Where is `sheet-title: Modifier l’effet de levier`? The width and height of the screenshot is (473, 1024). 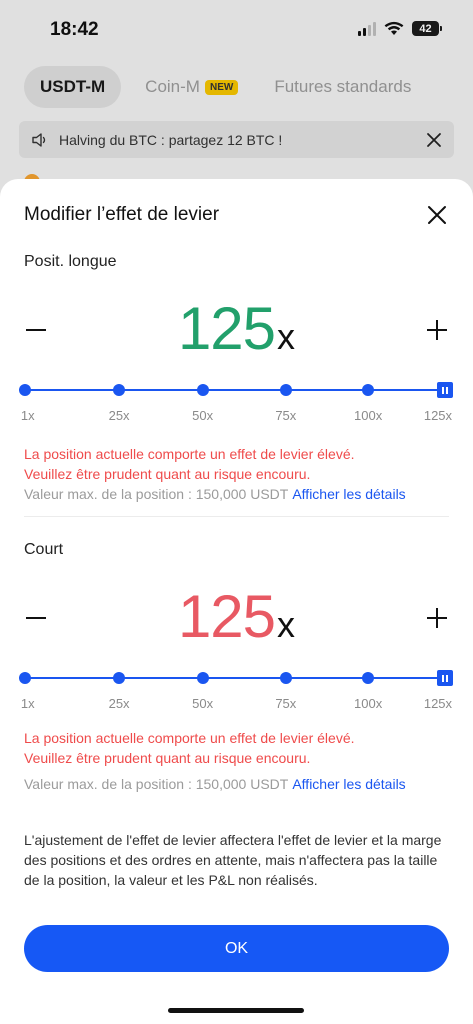
sheet-title: Modifier l’effet de levier is located at coordinates (122, 214).